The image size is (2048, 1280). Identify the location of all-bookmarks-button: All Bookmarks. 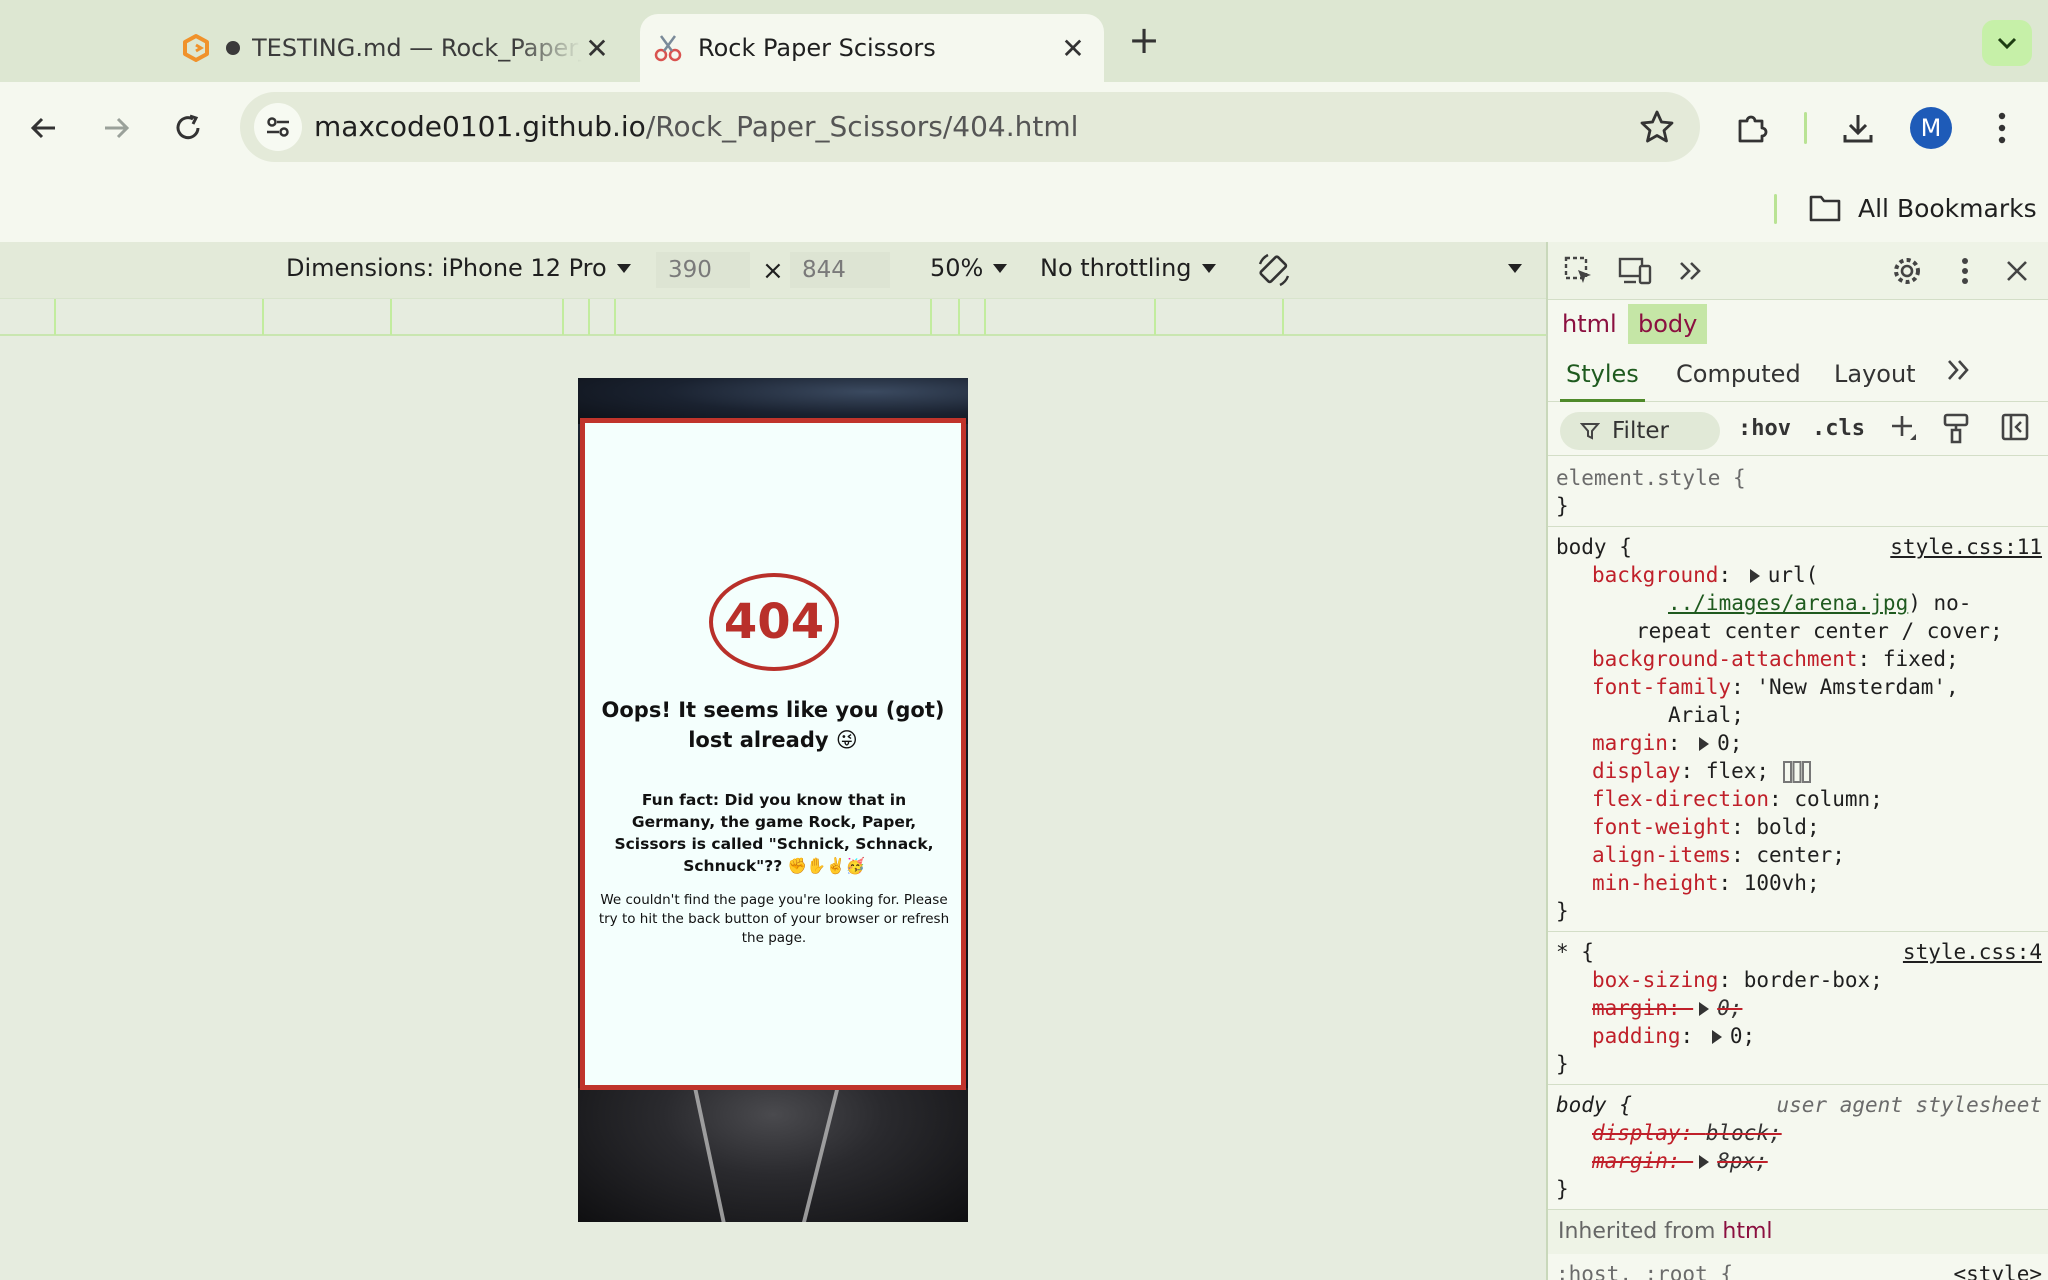
(1922, 208).